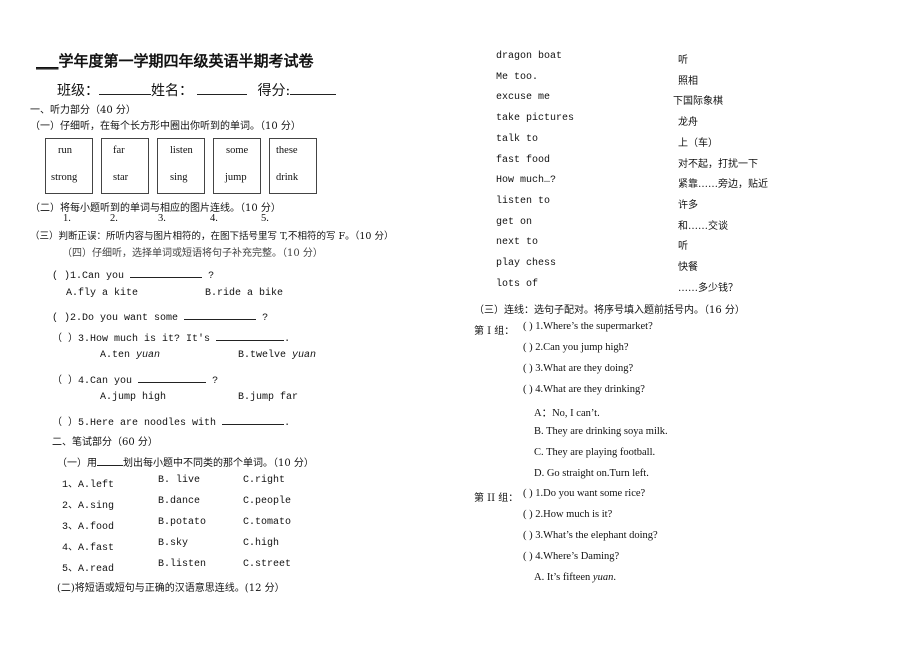 The width and height of the screenshot is (920, 650). What do you see at coordinates (526, 263) in the screenshot?
I see `match-english: play chess` at bounding box center [526, 263].